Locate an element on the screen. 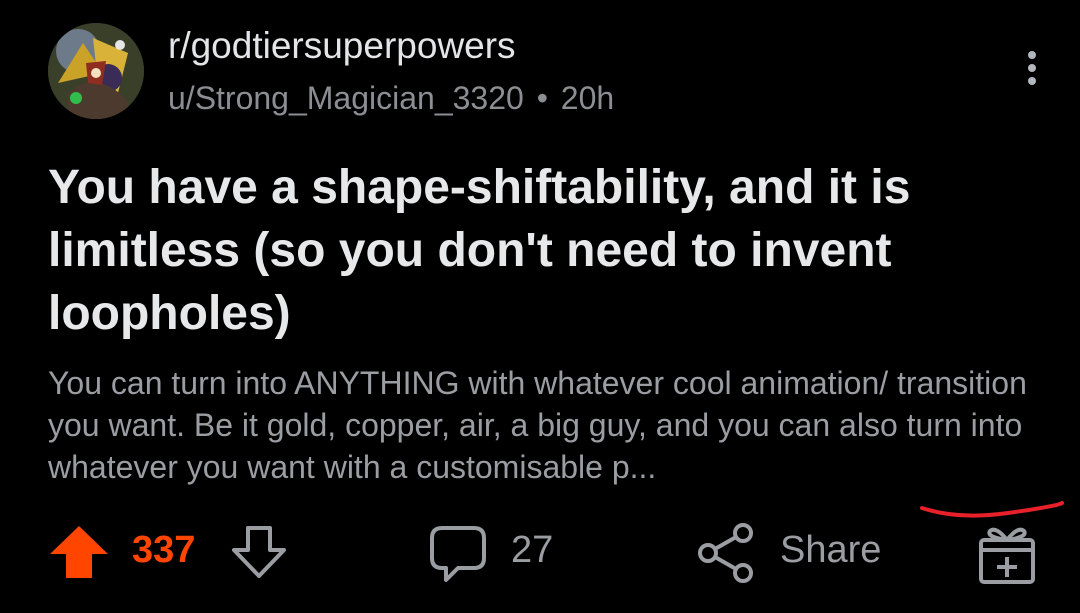 The height and width of the screenshot is (613, 1080). gift-award-icon is located at coordinates (1007, 554).